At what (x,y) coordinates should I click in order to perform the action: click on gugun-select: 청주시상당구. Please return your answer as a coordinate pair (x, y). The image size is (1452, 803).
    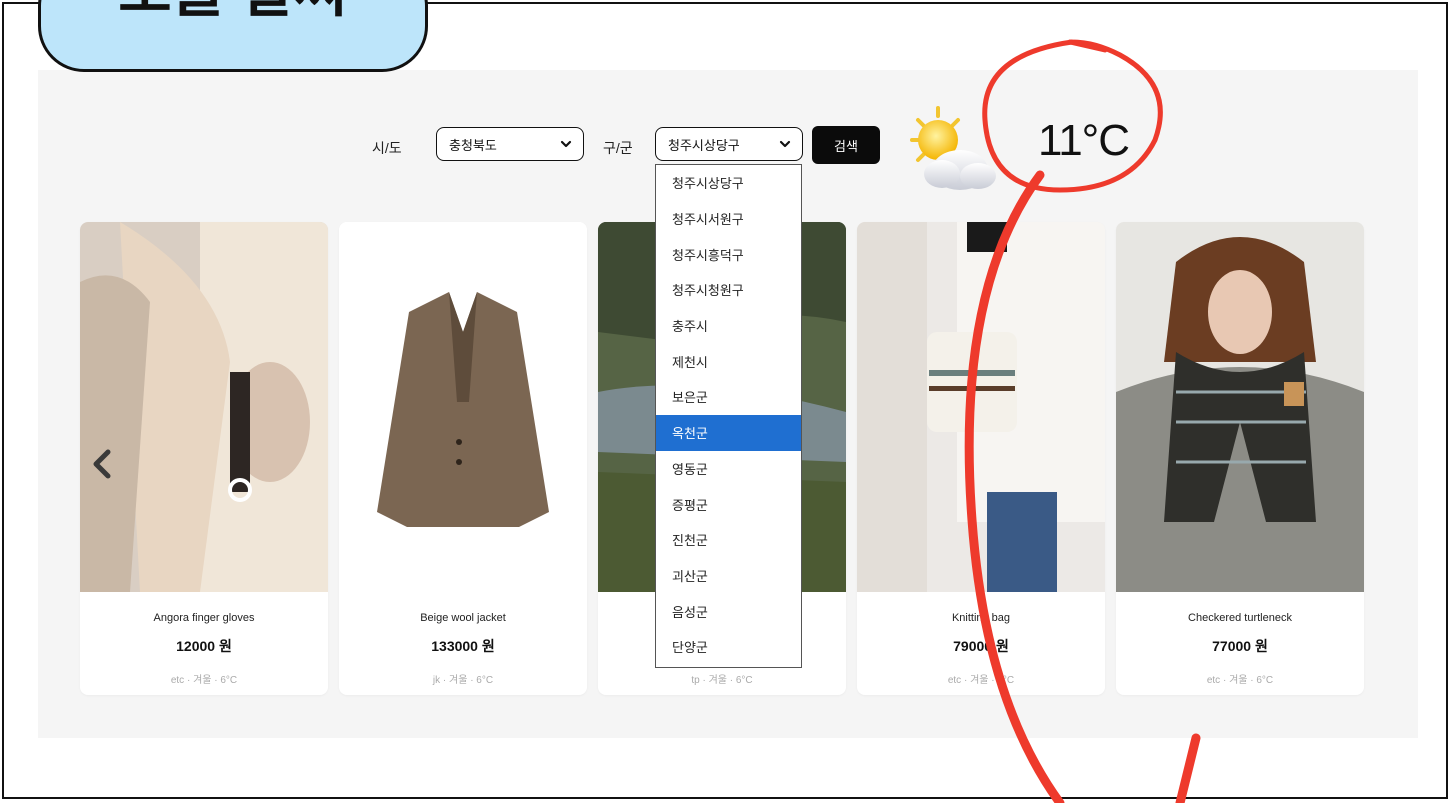
    Looking at the image, I should click on (729, 144).